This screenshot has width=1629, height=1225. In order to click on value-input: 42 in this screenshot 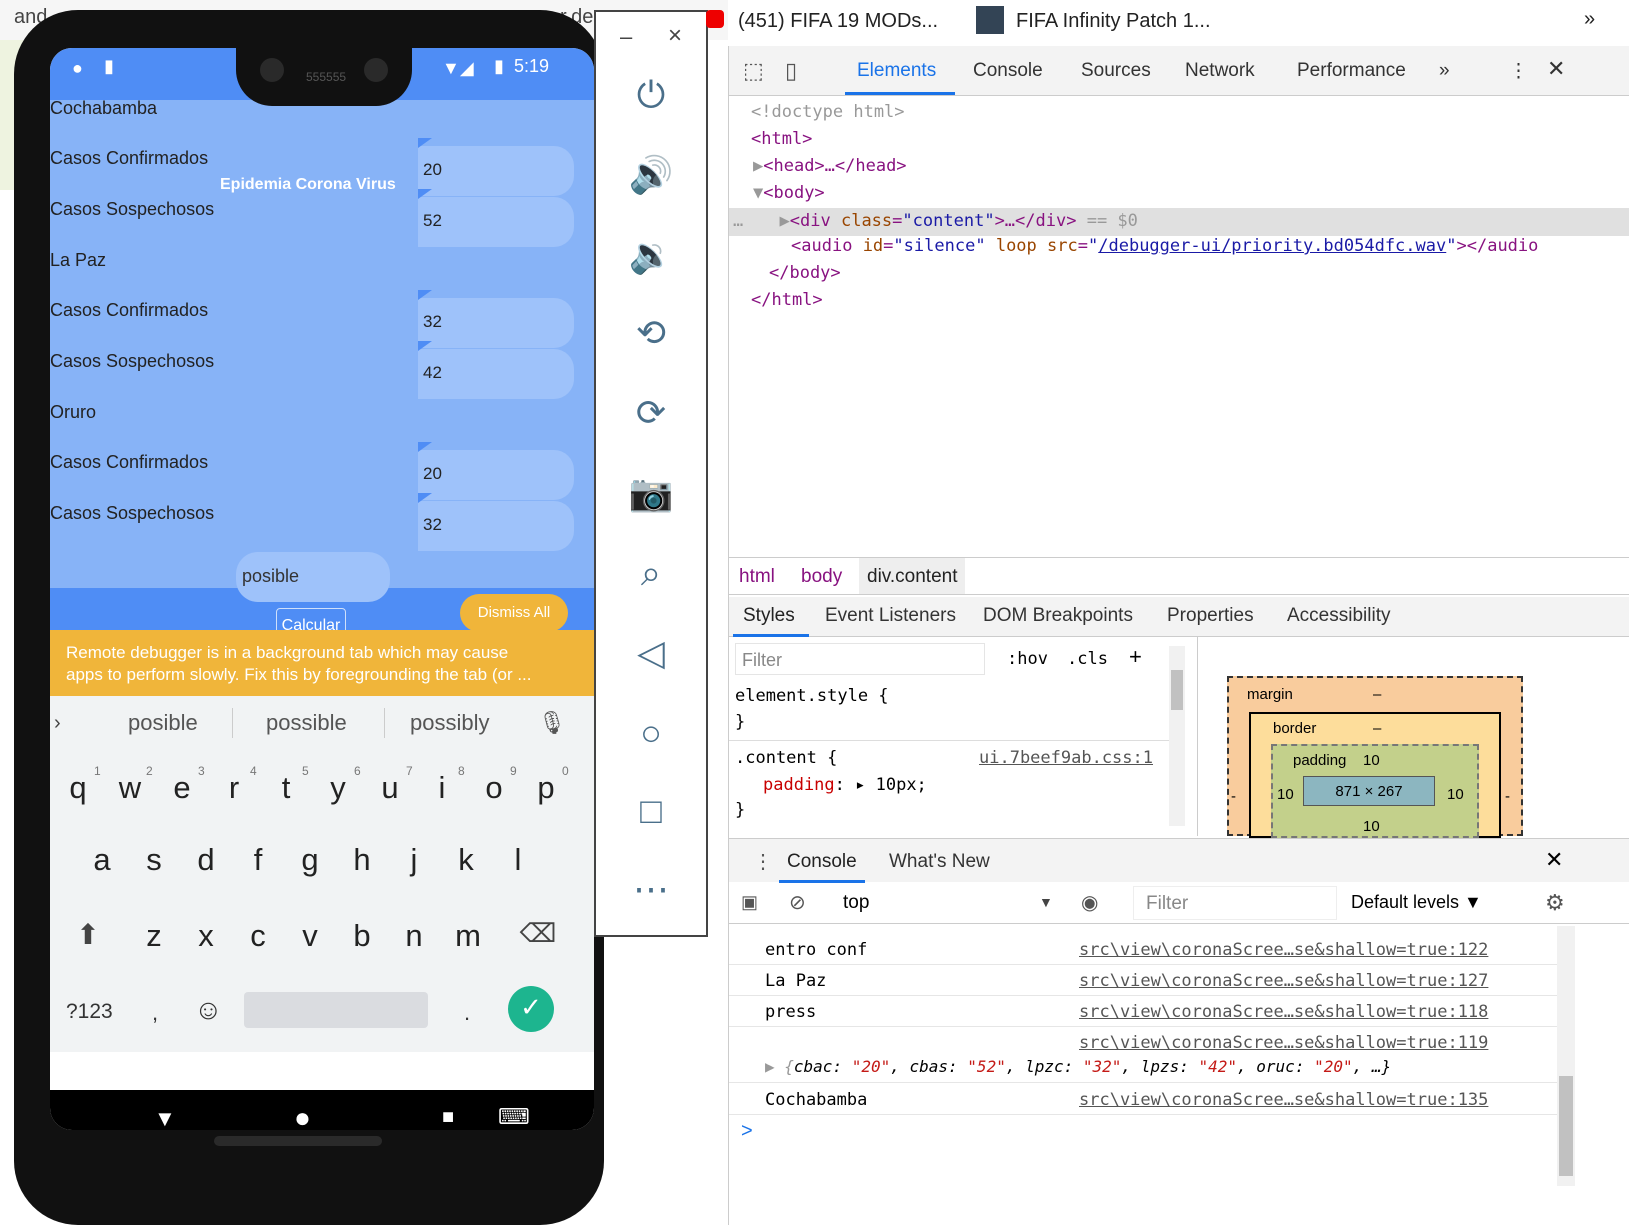, I will do `click(496, 370)`.